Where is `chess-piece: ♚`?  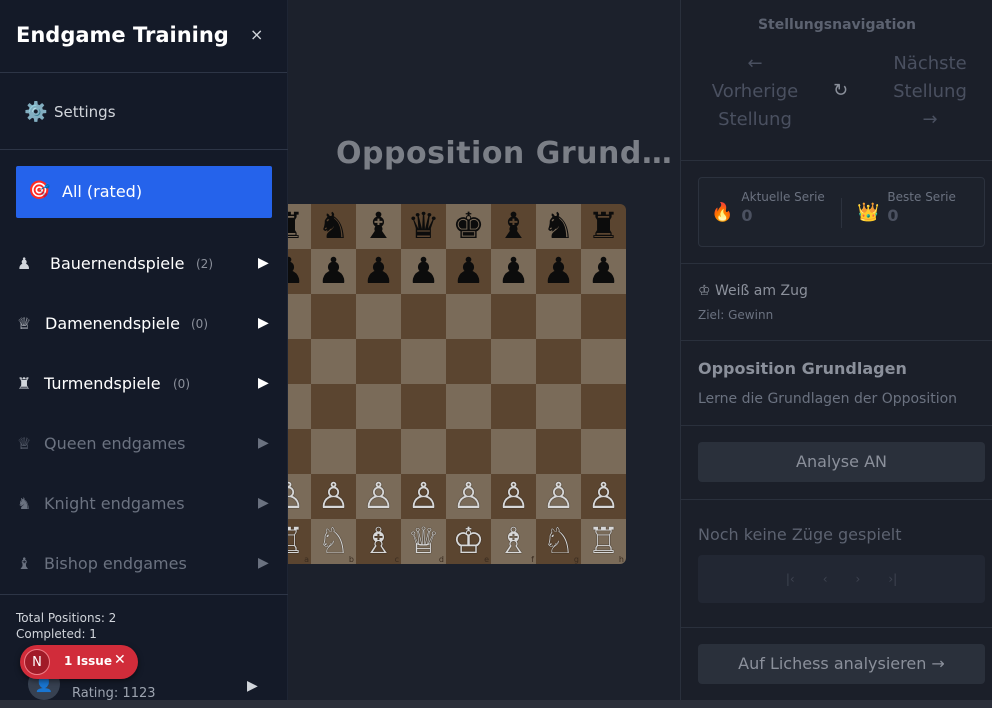 chess-piece: ♚ is located at coordinates (468, 226).